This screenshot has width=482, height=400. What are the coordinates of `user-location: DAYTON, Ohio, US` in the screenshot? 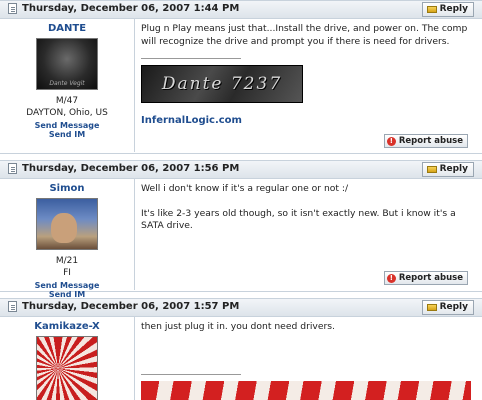 It's located at (67, 113).